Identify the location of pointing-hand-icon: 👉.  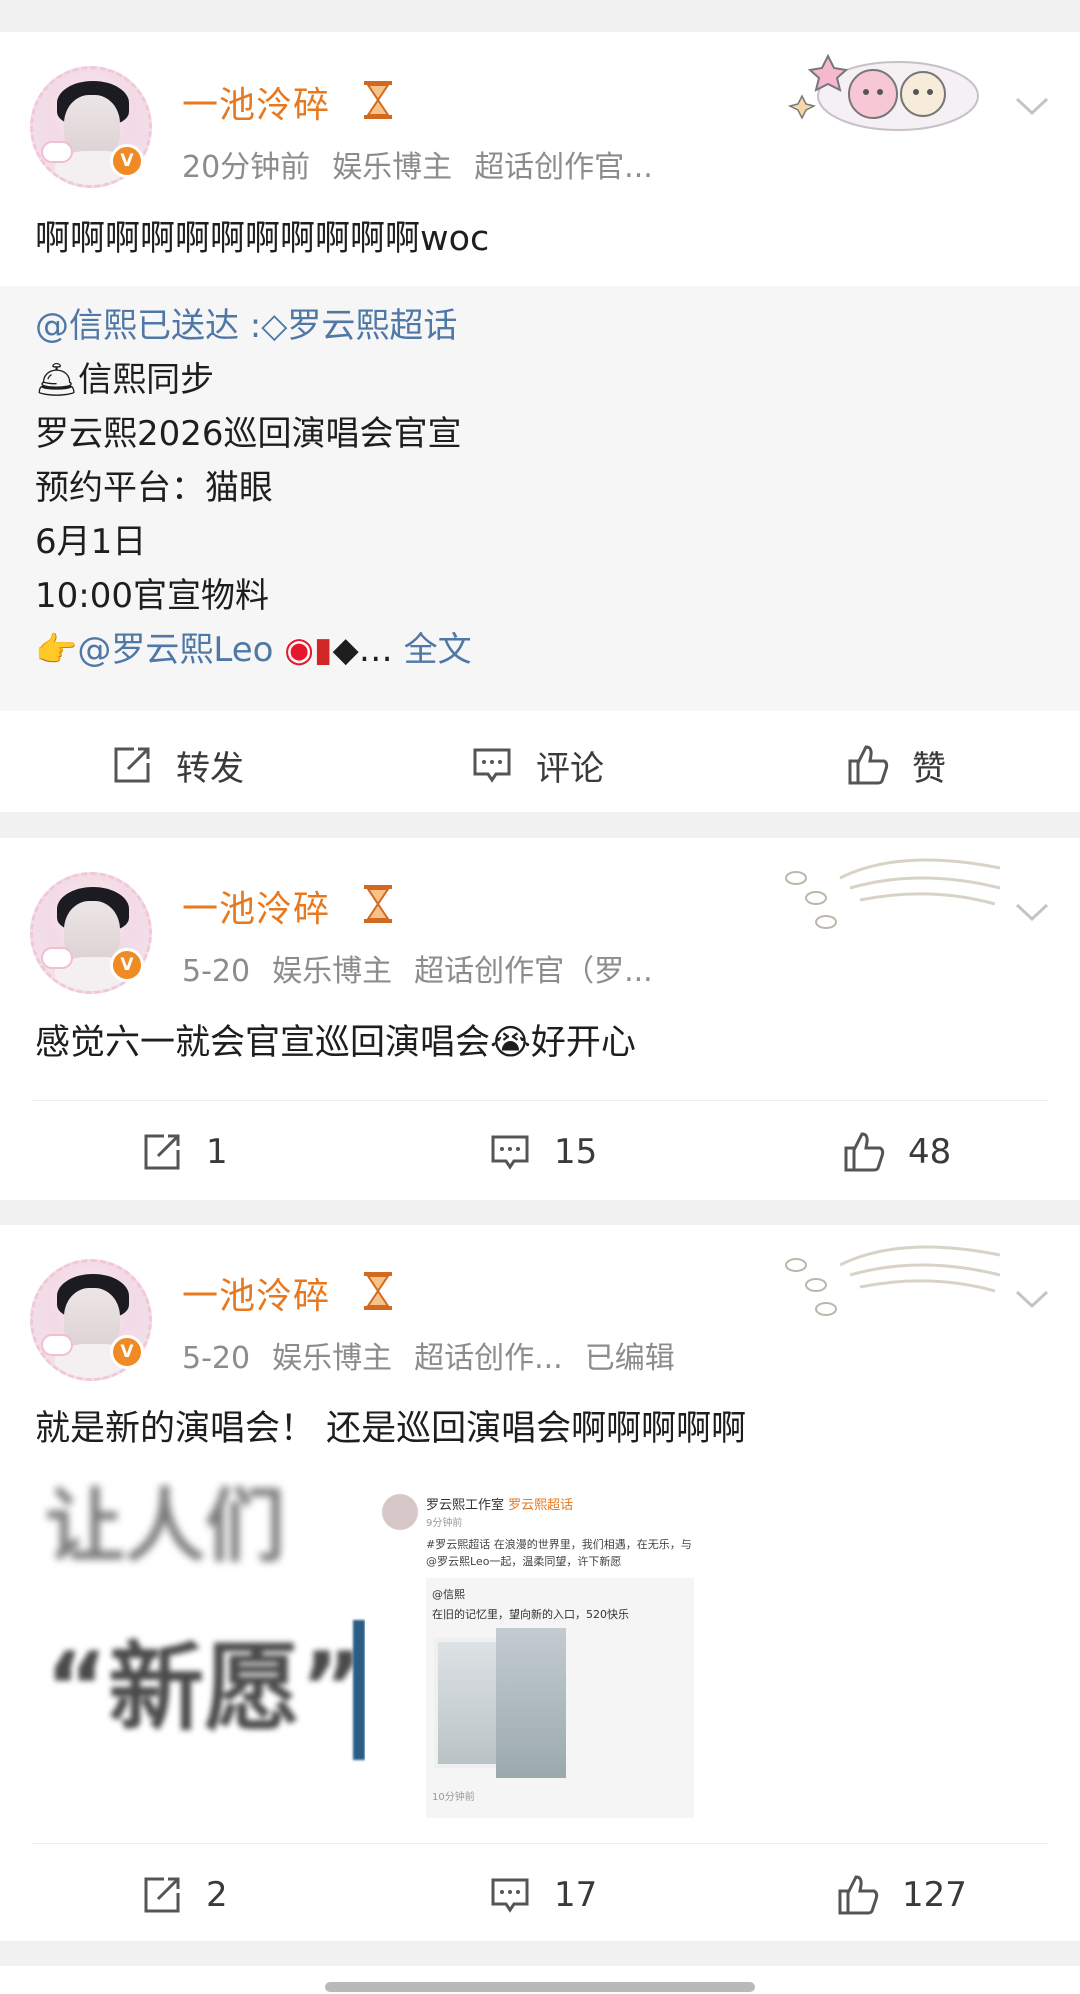
(56, 650).